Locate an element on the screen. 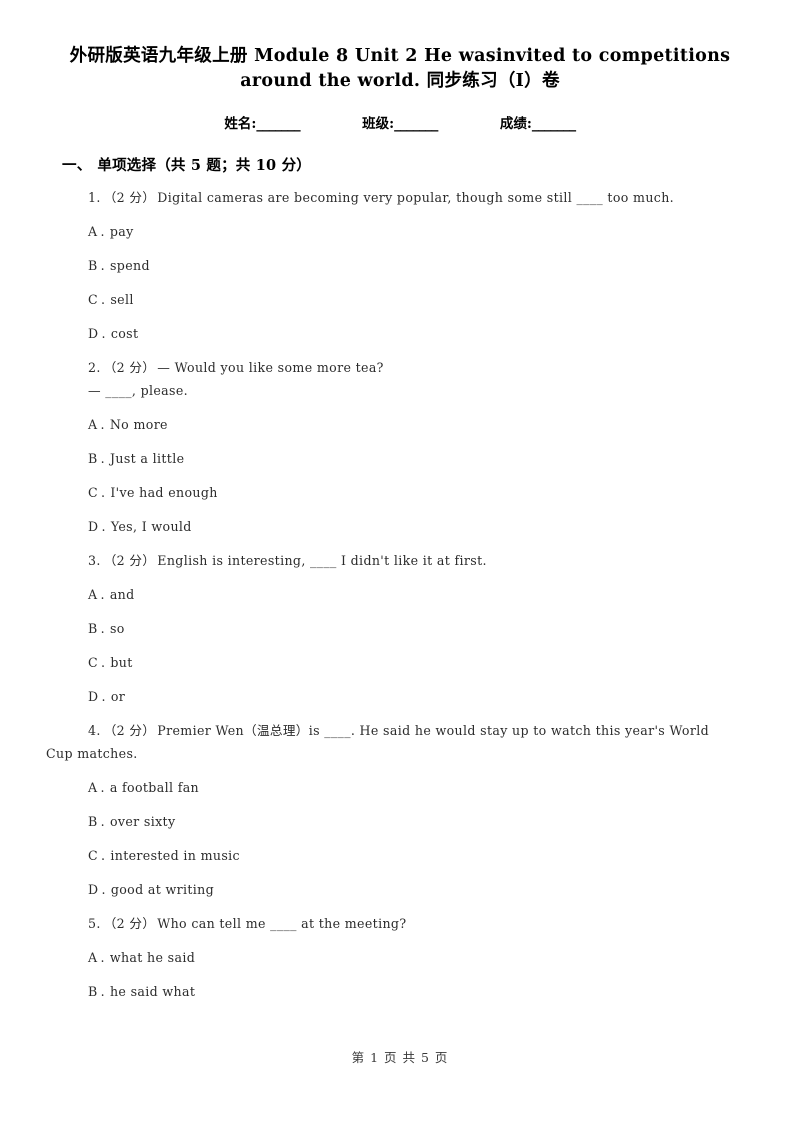 This screenshot has height=1132, width=800. question-2-option-b: B. Just a little is located at coordinates (421, 467).